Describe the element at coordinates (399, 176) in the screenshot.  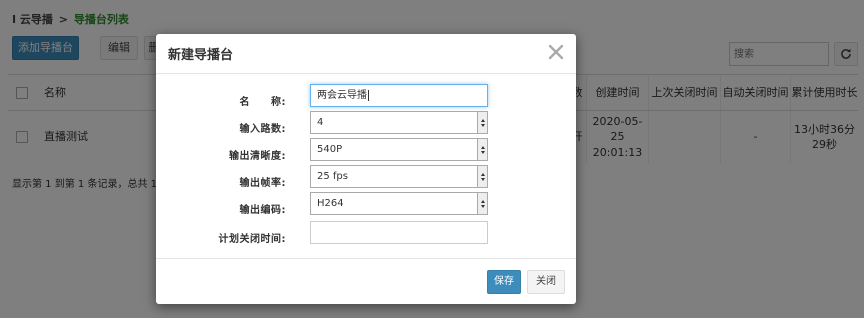
I see `frame-rate-select: 25 fps` at that location.